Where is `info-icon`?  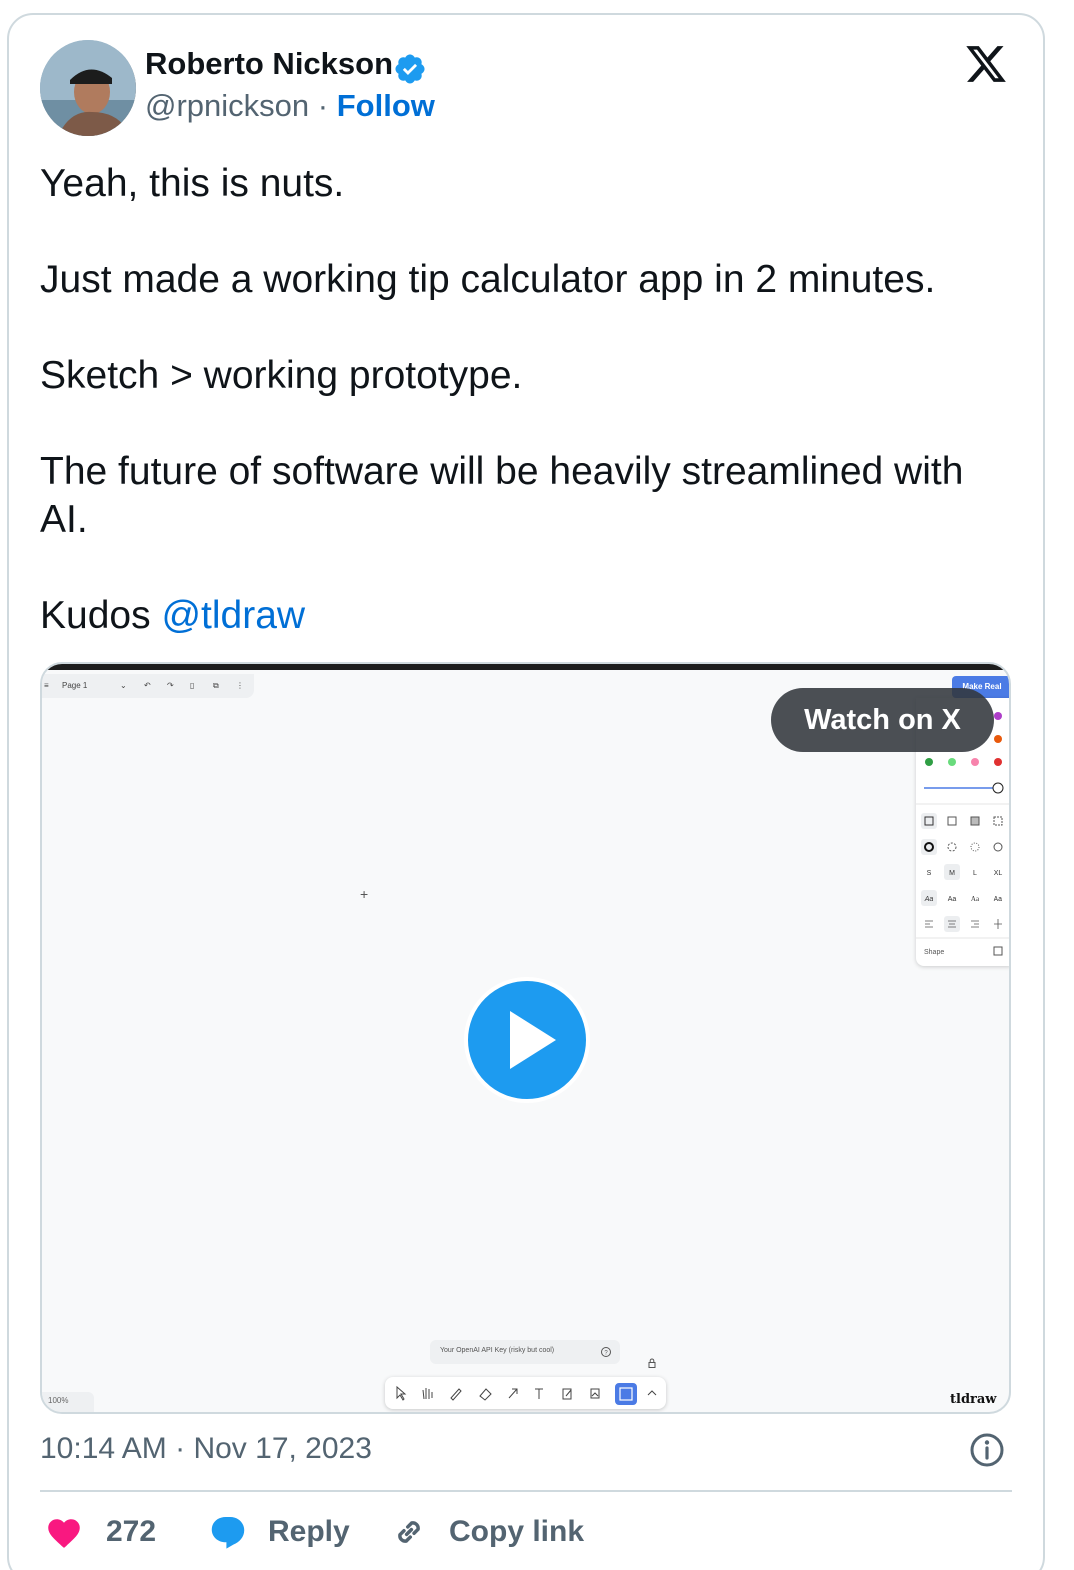 info-icon is located at coordinates (987, 1450).